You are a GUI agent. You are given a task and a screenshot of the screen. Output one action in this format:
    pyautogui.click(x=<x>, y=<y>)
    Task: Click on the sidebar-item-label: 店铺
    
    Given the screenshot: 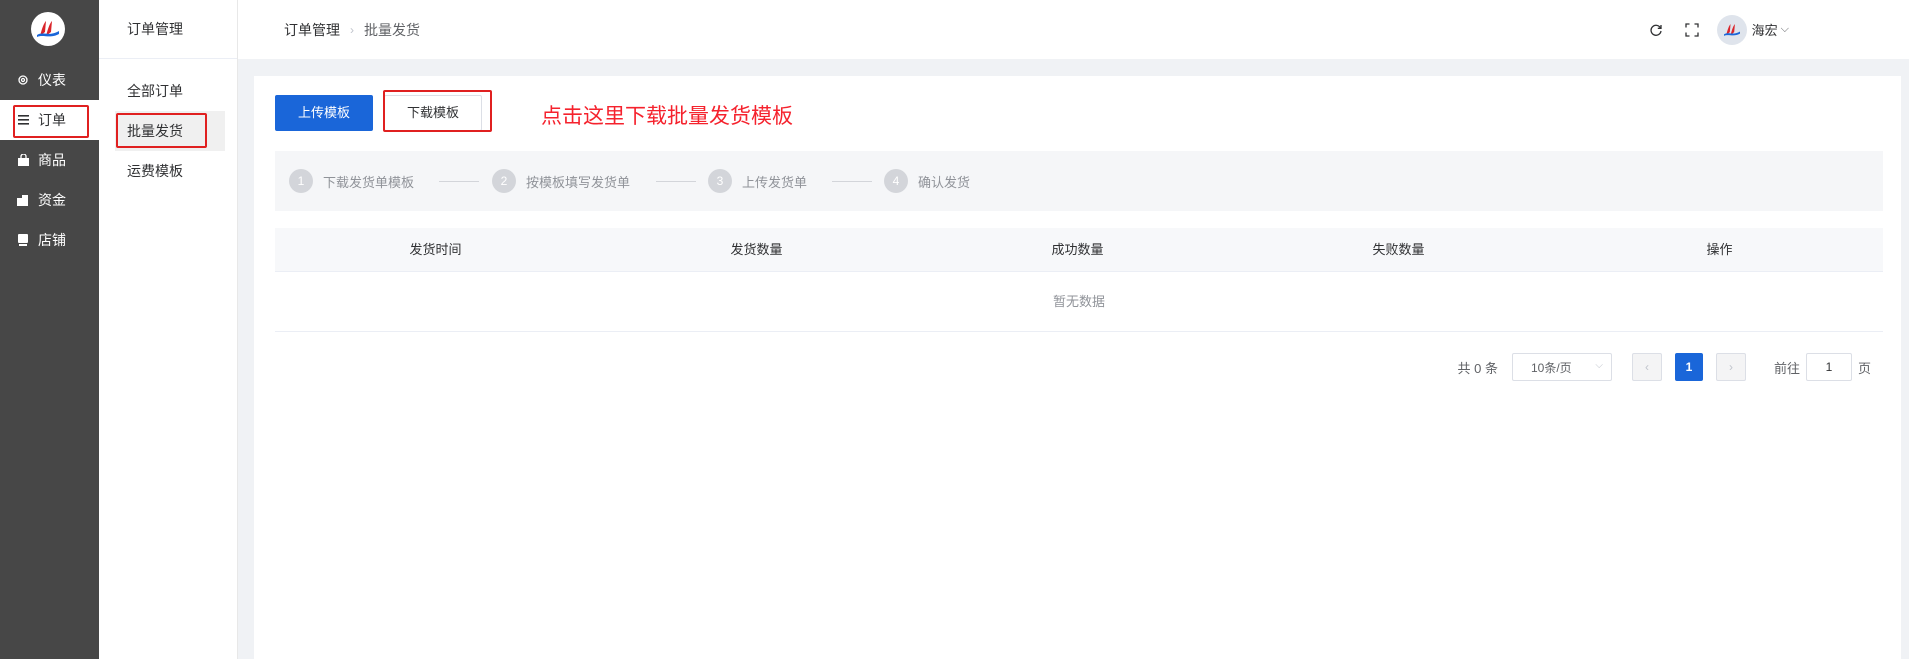 What is the action you would take?
    pyautogui.click(x=52, y=240)
    